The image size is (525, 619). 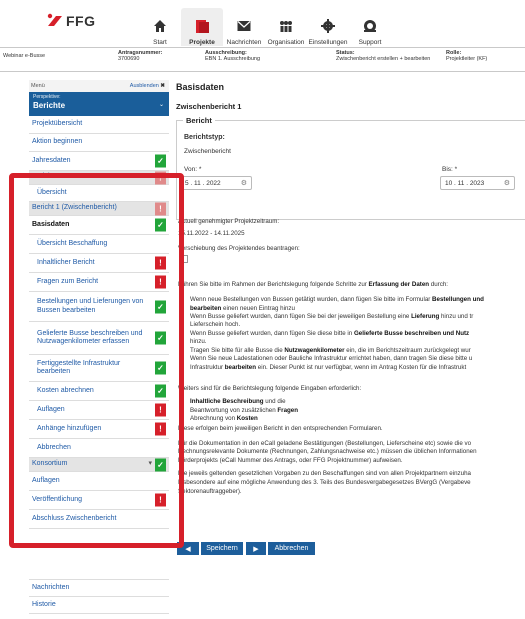 What do you see at coordinates (99, 481) in the screenshot?
I see `sidebar-item: Auflagen` at bounding box center [99, 481].